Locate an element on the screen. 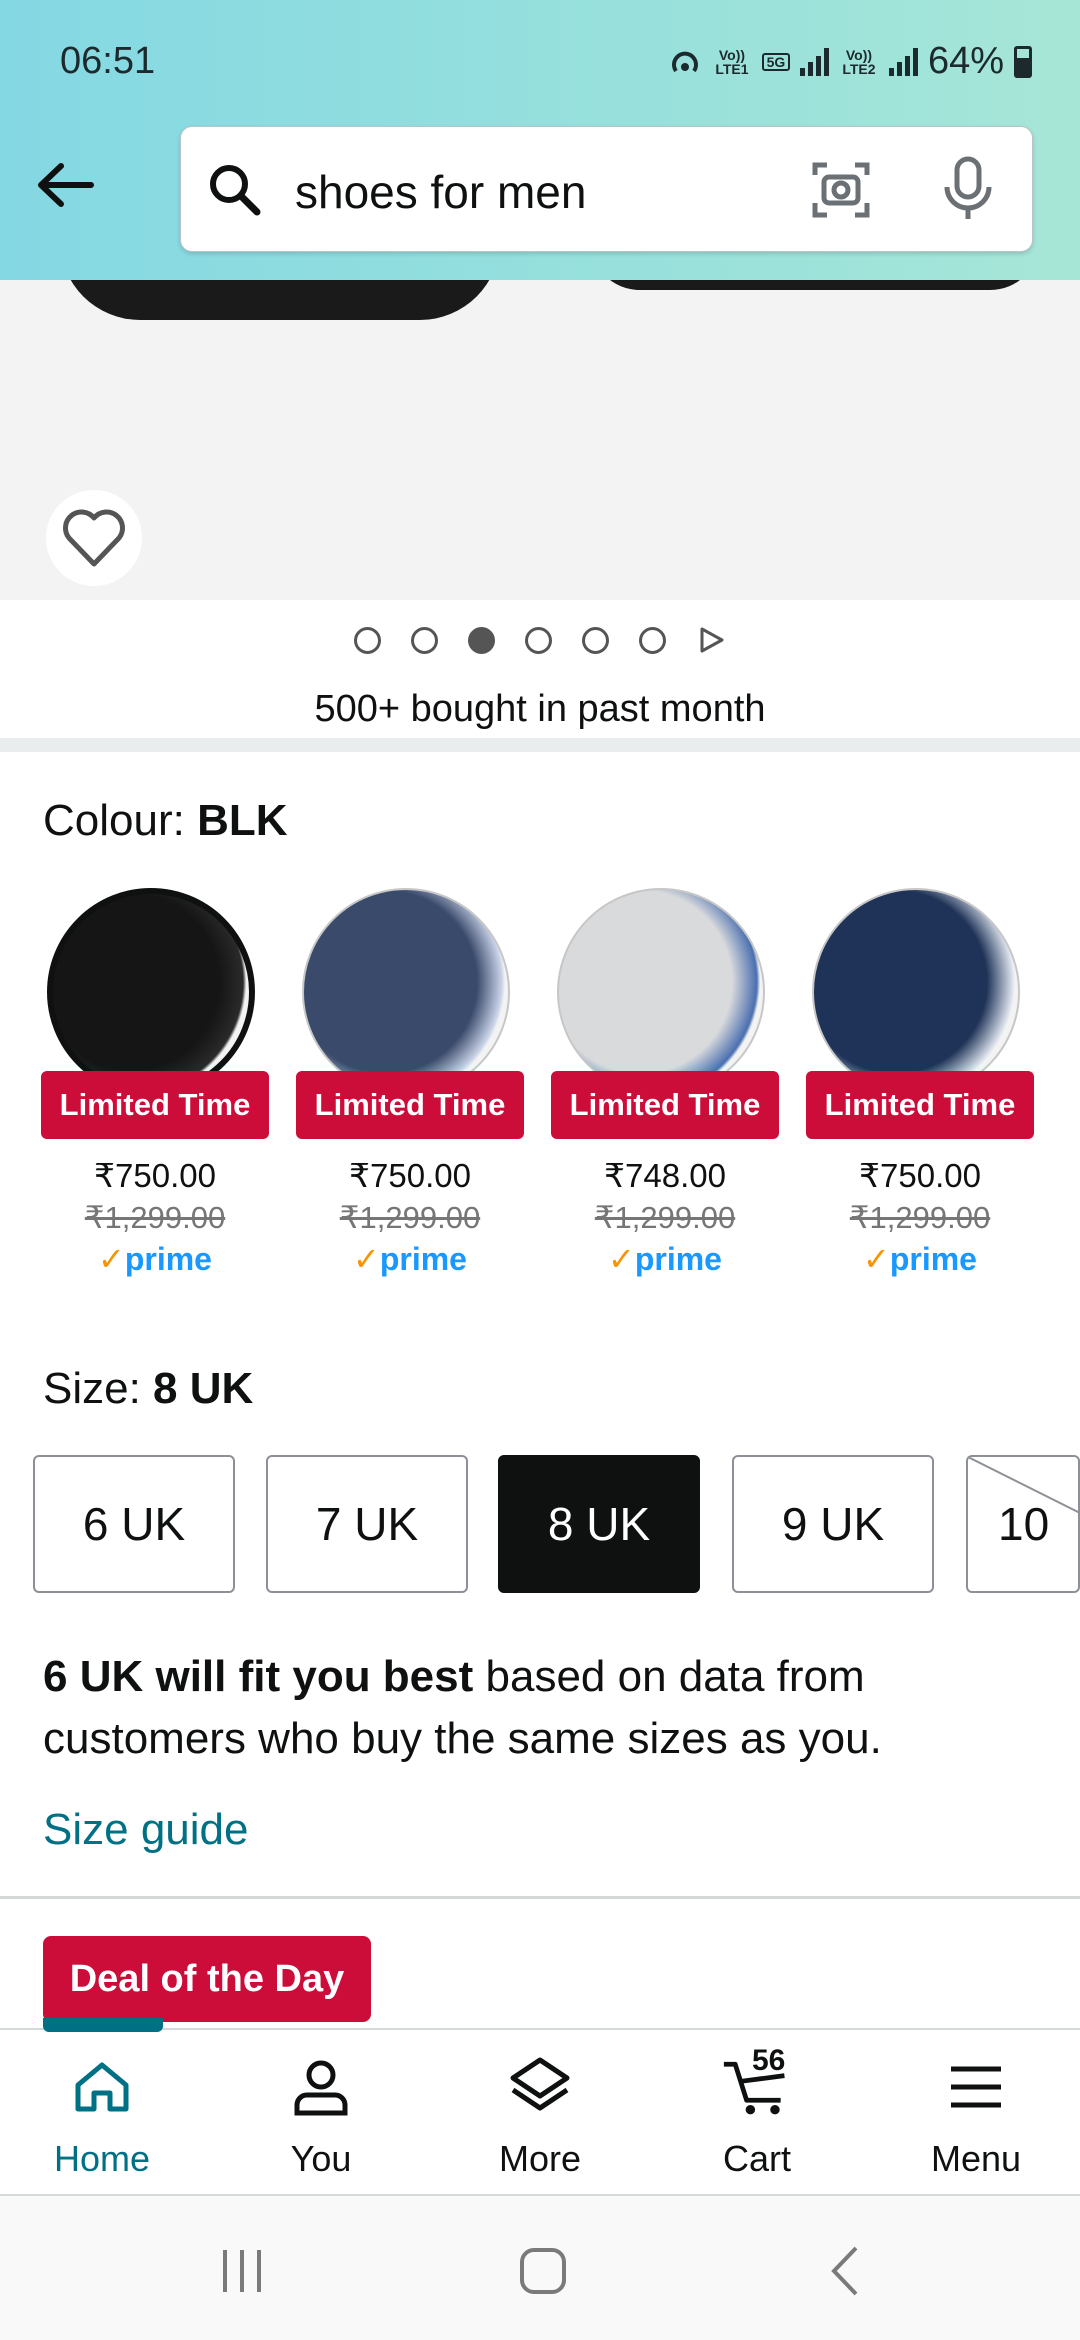  nav-menu-label: Menu is located at coordinates (976, 2158).